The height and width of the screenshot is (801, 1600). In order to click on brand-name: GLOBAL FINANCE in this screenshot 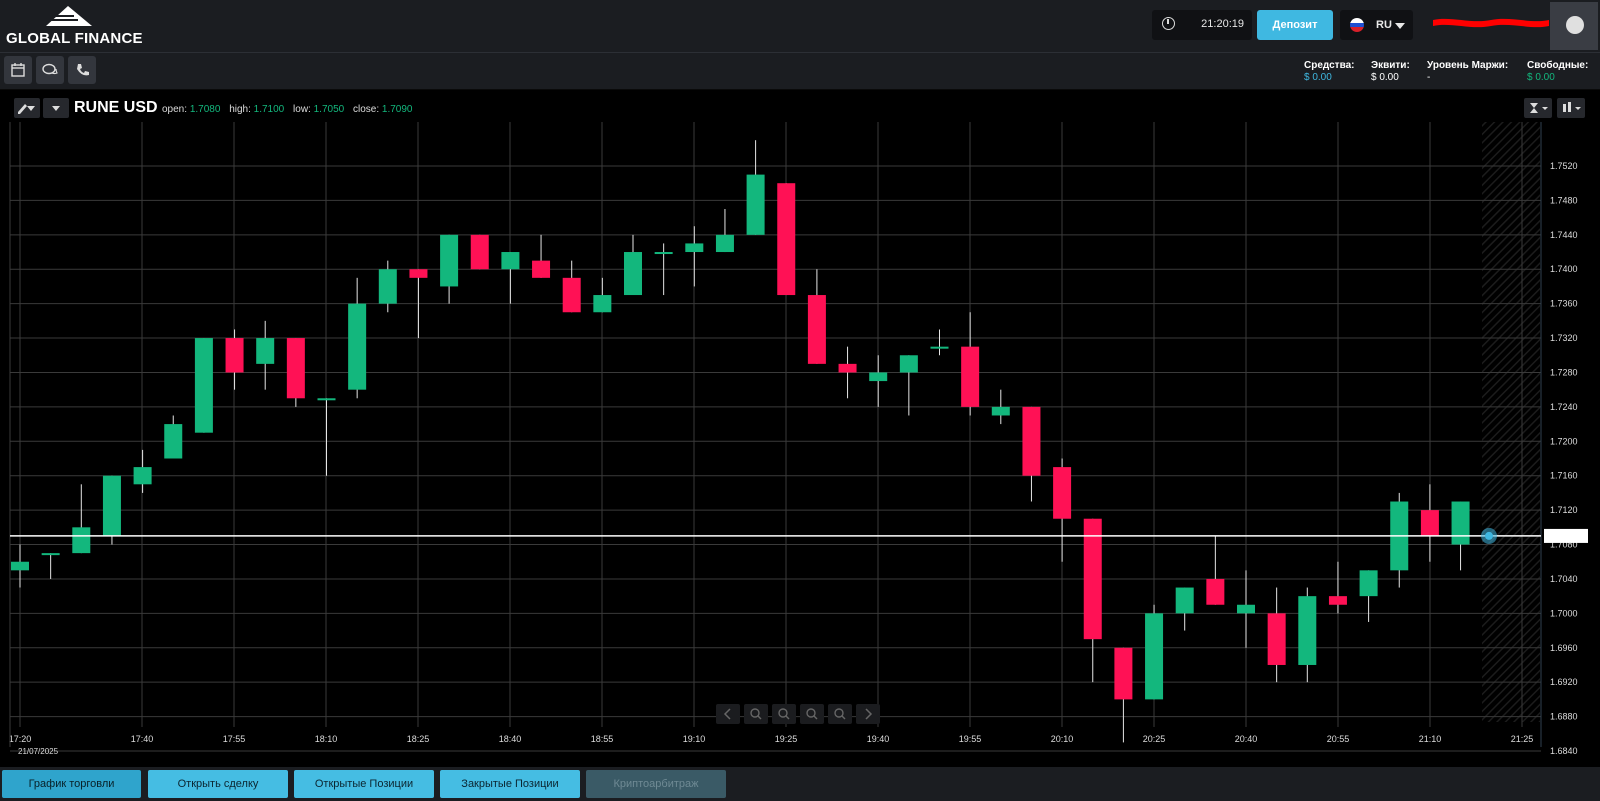, I will do `click(74, 38)`.